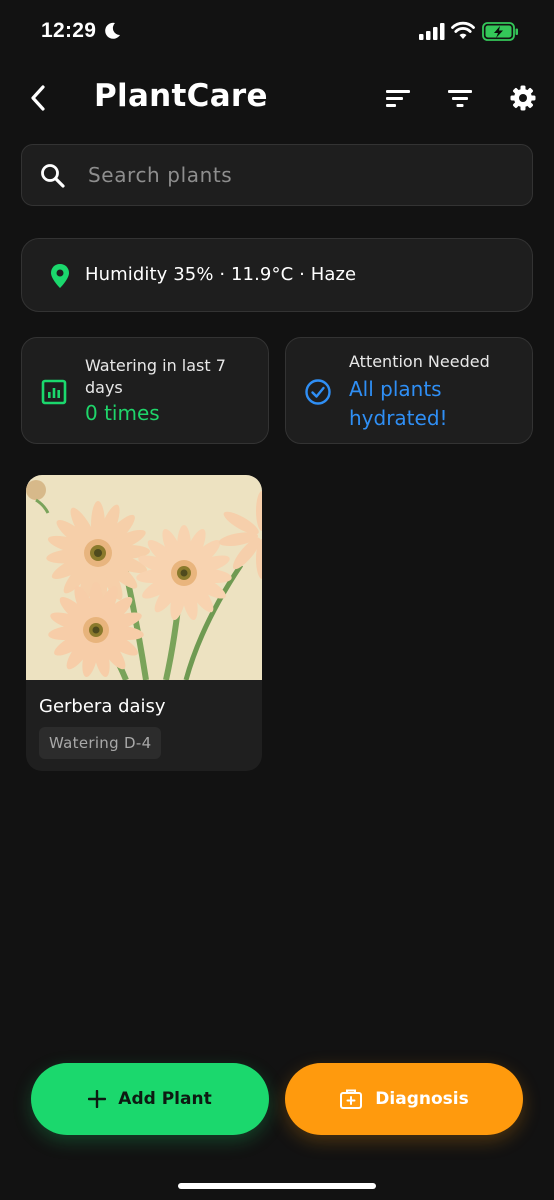 This screenshot has height=1200, width=554. What do you see at coordinates (422, 1099) in the screenshot?
I see `diagnosis-label: Diagnosis` at bounding box center [422, 1099].